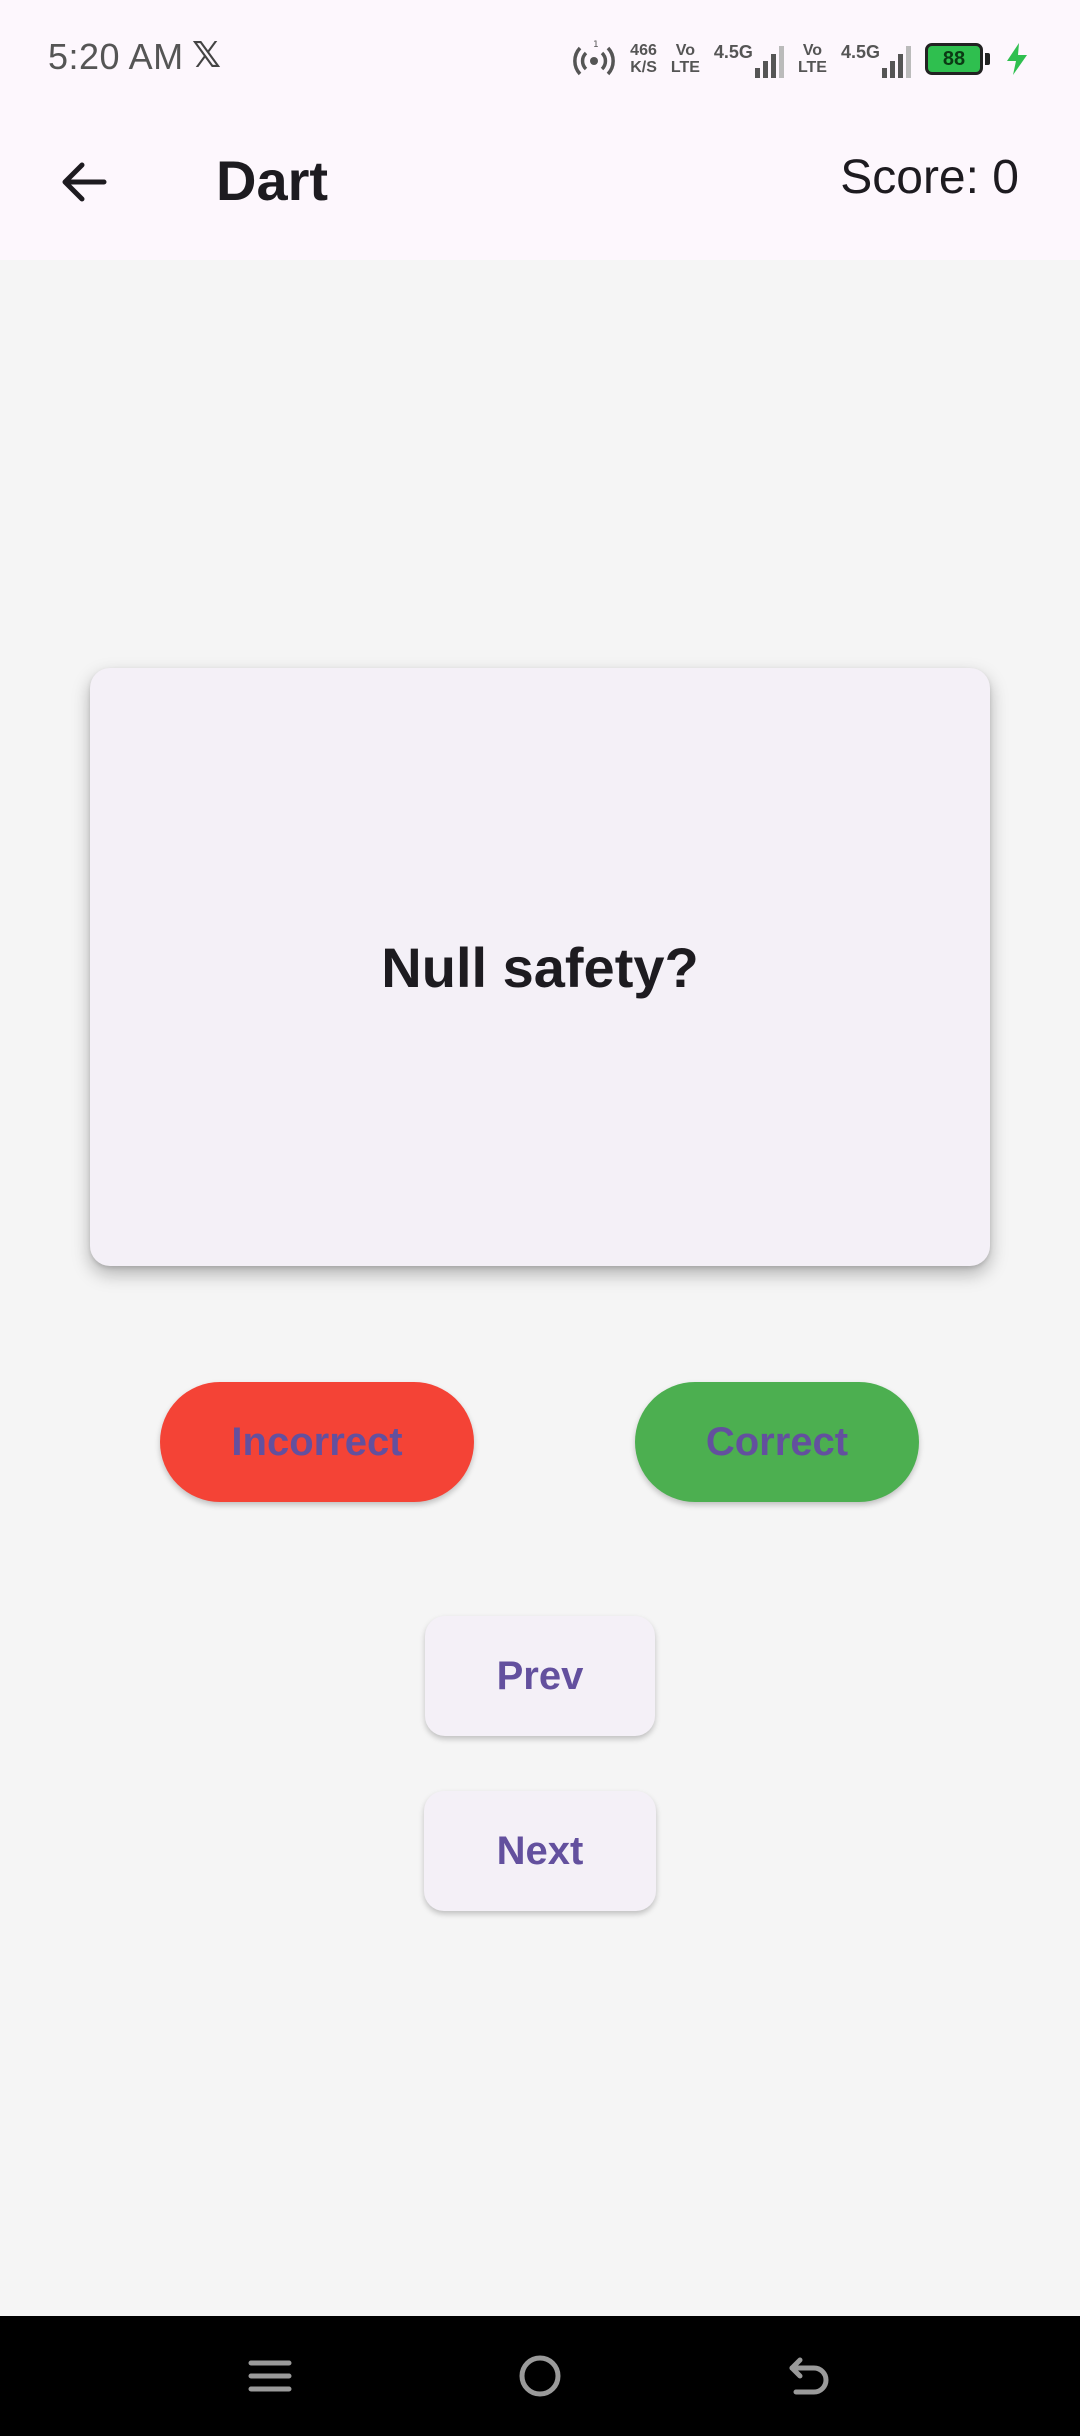 This screenshot has height=2436, width=1080. Describe the element at coordinates (643, 67) in the screenshot. I see `net-speed-unit: K/S` at that location.